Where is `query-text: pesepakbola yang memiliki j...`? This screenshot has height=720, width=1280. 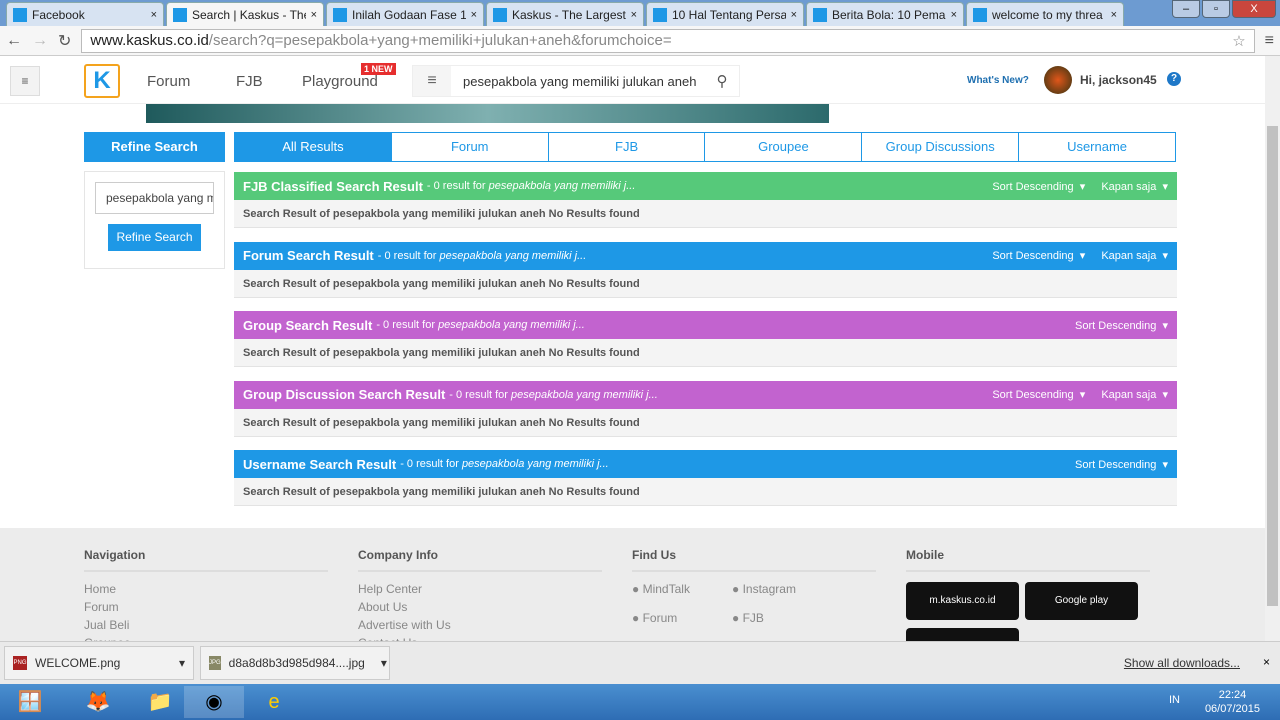
query-text: pesepakbola yang memiliki j... is located at coordinates (513, 255).